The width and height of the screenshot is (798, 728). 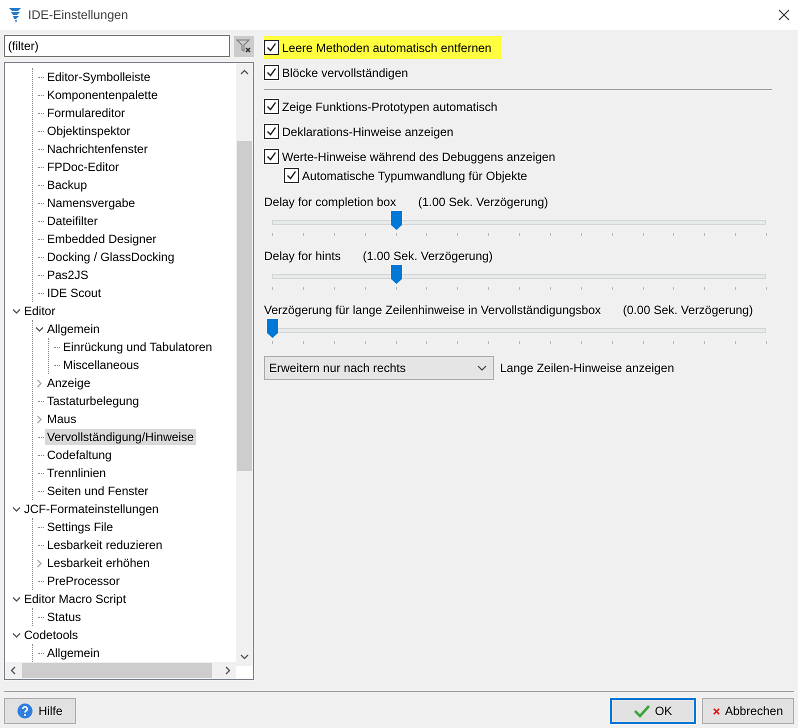 I want to click on vertical-scrollbar, so click(x=244, y=364).